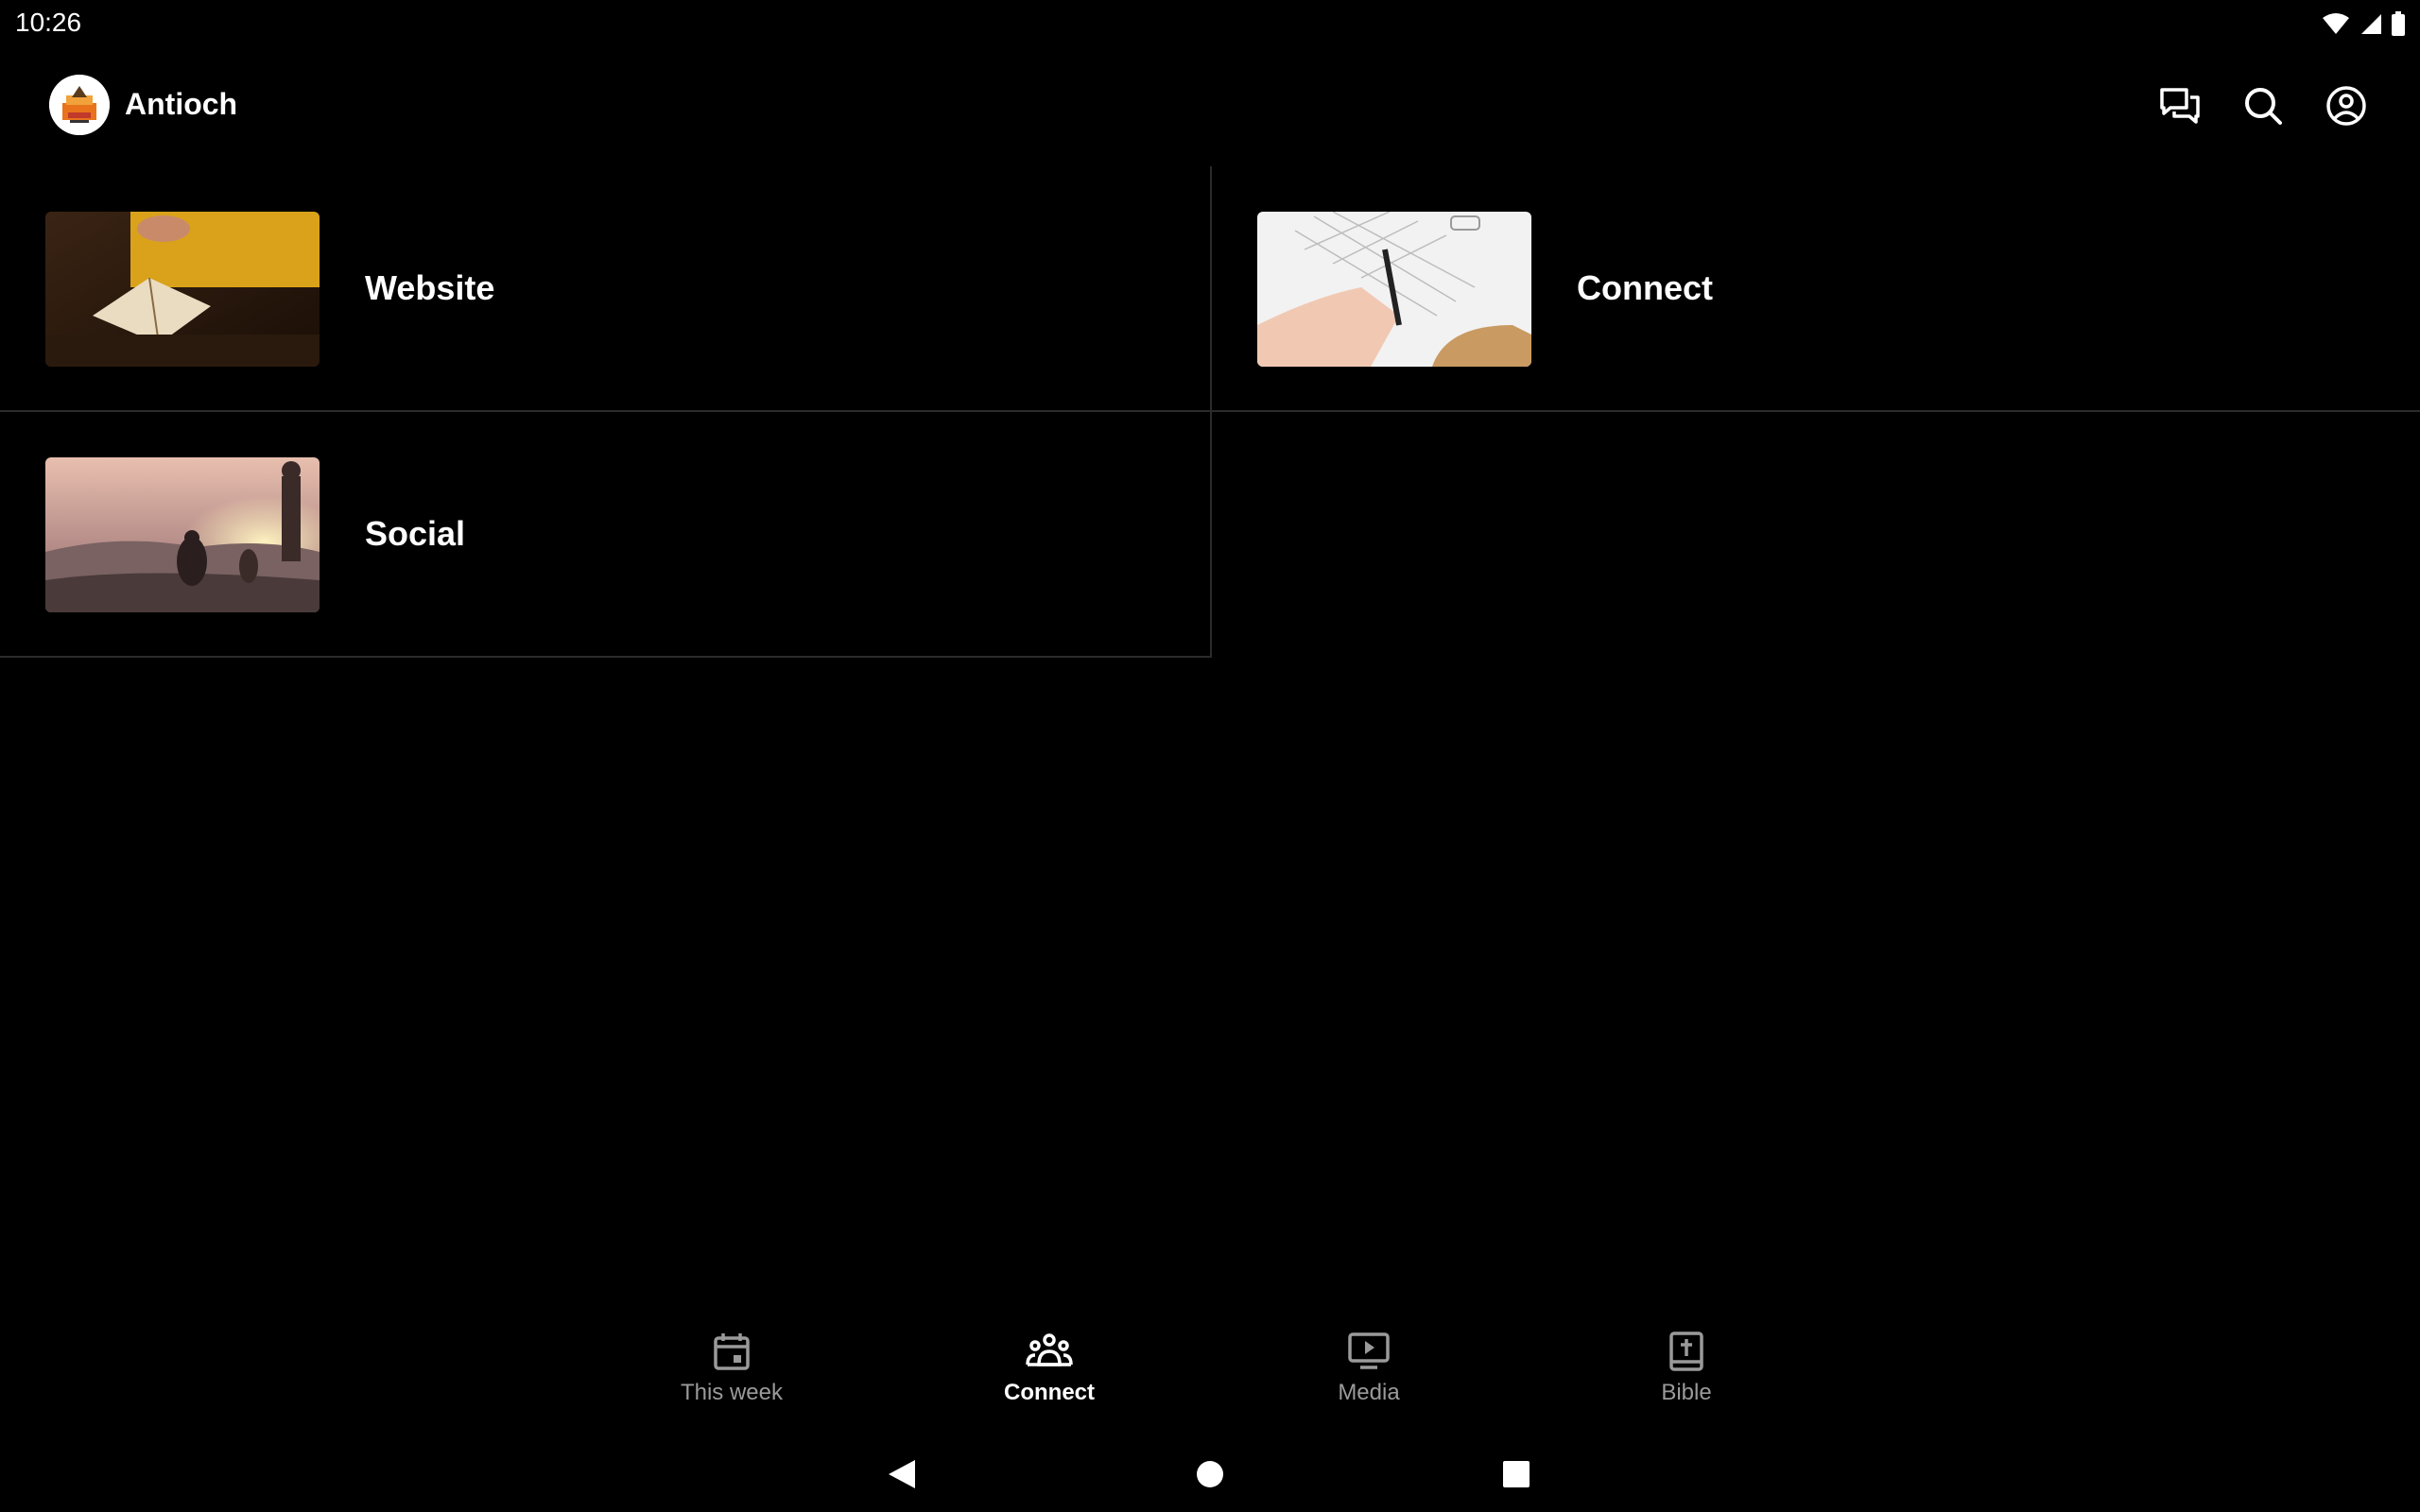  What do you see at coordinates (1816, 289) in the screenshot?
I see `tile-connect: Connect` at bounding box center [1816, 289].